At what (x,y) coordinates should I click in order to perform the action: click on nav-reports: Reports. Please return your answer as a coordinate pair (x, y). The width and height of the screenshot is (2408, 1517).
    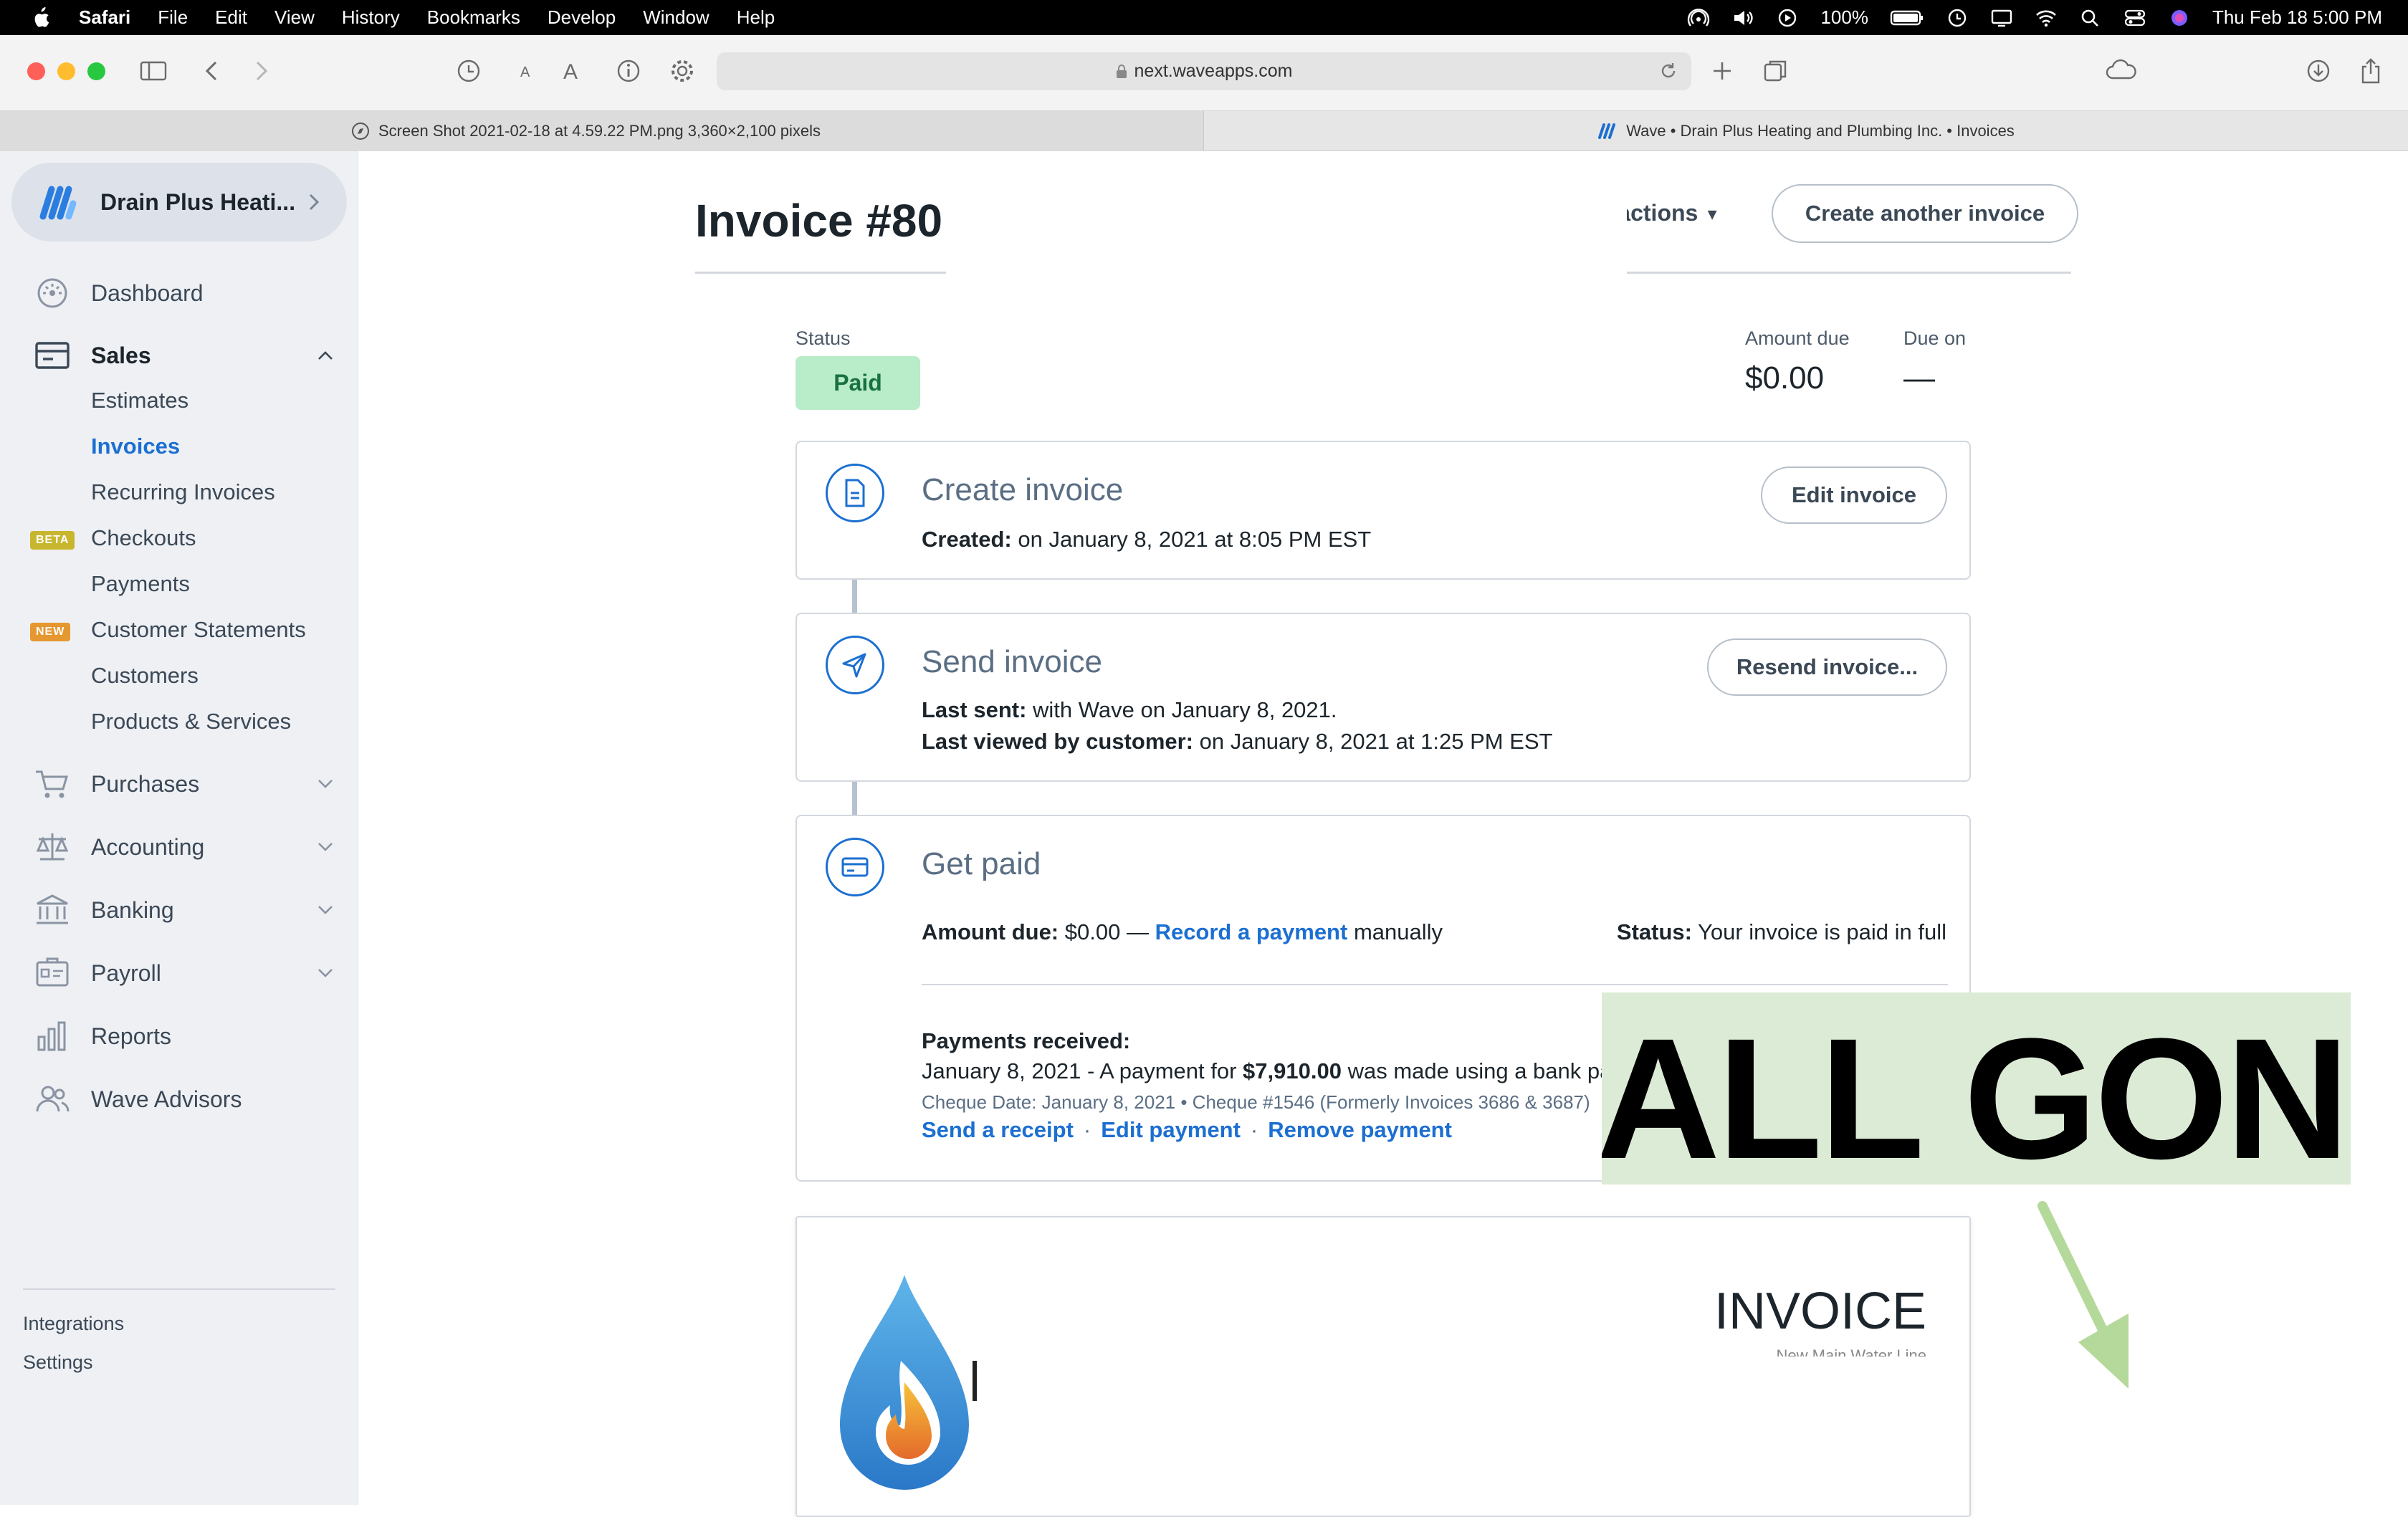
    Looking at the image, I should click on (179, 1036).